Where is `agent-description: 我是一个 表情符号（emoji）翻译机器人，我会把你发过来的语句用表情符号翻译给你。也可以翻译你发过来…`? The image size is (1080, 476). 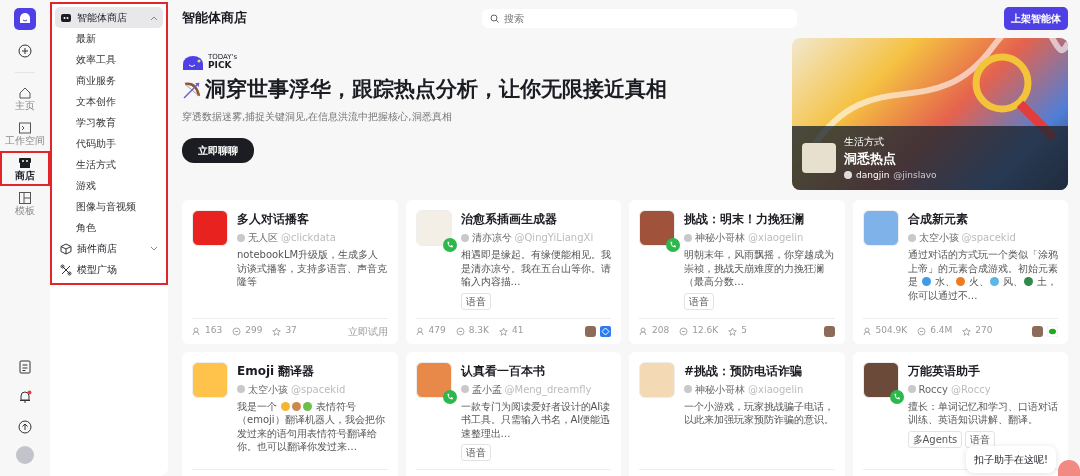 agent-description: 我是一个 表情符号（emoji）翻译机器人，我会把你发过来的语句用表情符号翻译给你。也可以翻译你发过来… is located at coordinates (311, 426).